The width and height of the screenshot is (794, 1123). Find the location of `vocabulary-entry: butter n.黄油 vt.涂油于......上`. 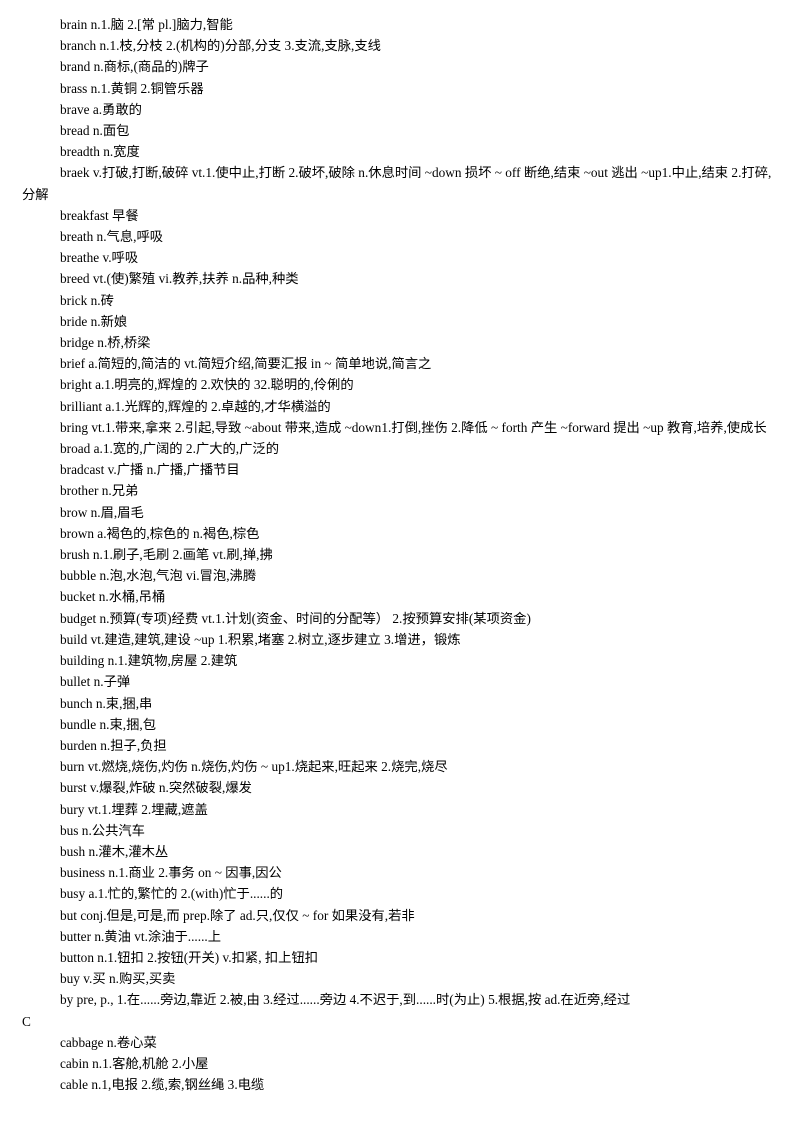

vocabulary-entry: butter n.黄油 vt.涂油于......上 is located at coordinates (141, 936).